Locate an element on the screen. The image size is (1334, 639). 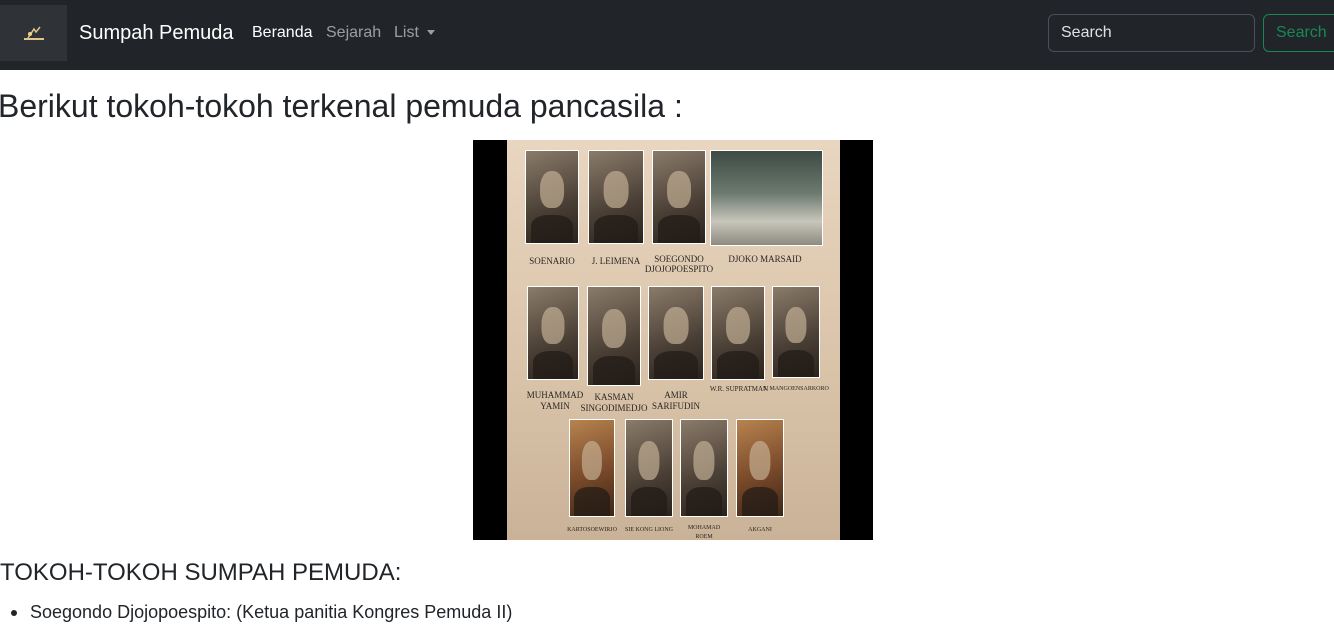
logo is located at coordinates (33, 33).